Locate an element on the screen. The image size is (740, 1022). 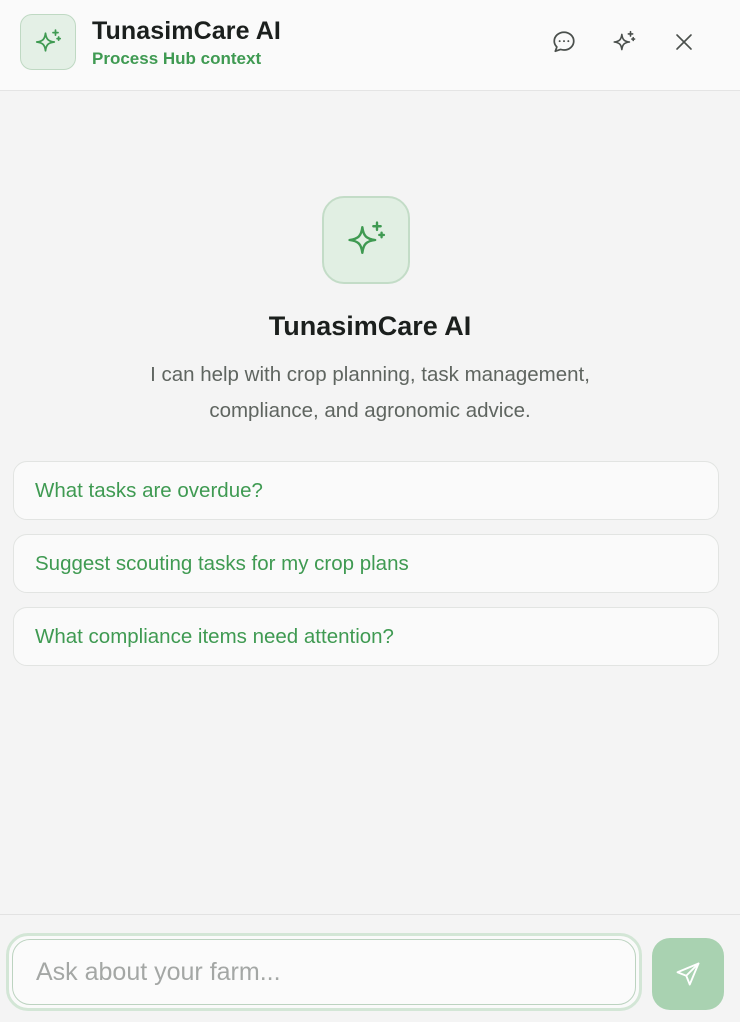
hero-assistant-icon is located at coordinates (366, 240).